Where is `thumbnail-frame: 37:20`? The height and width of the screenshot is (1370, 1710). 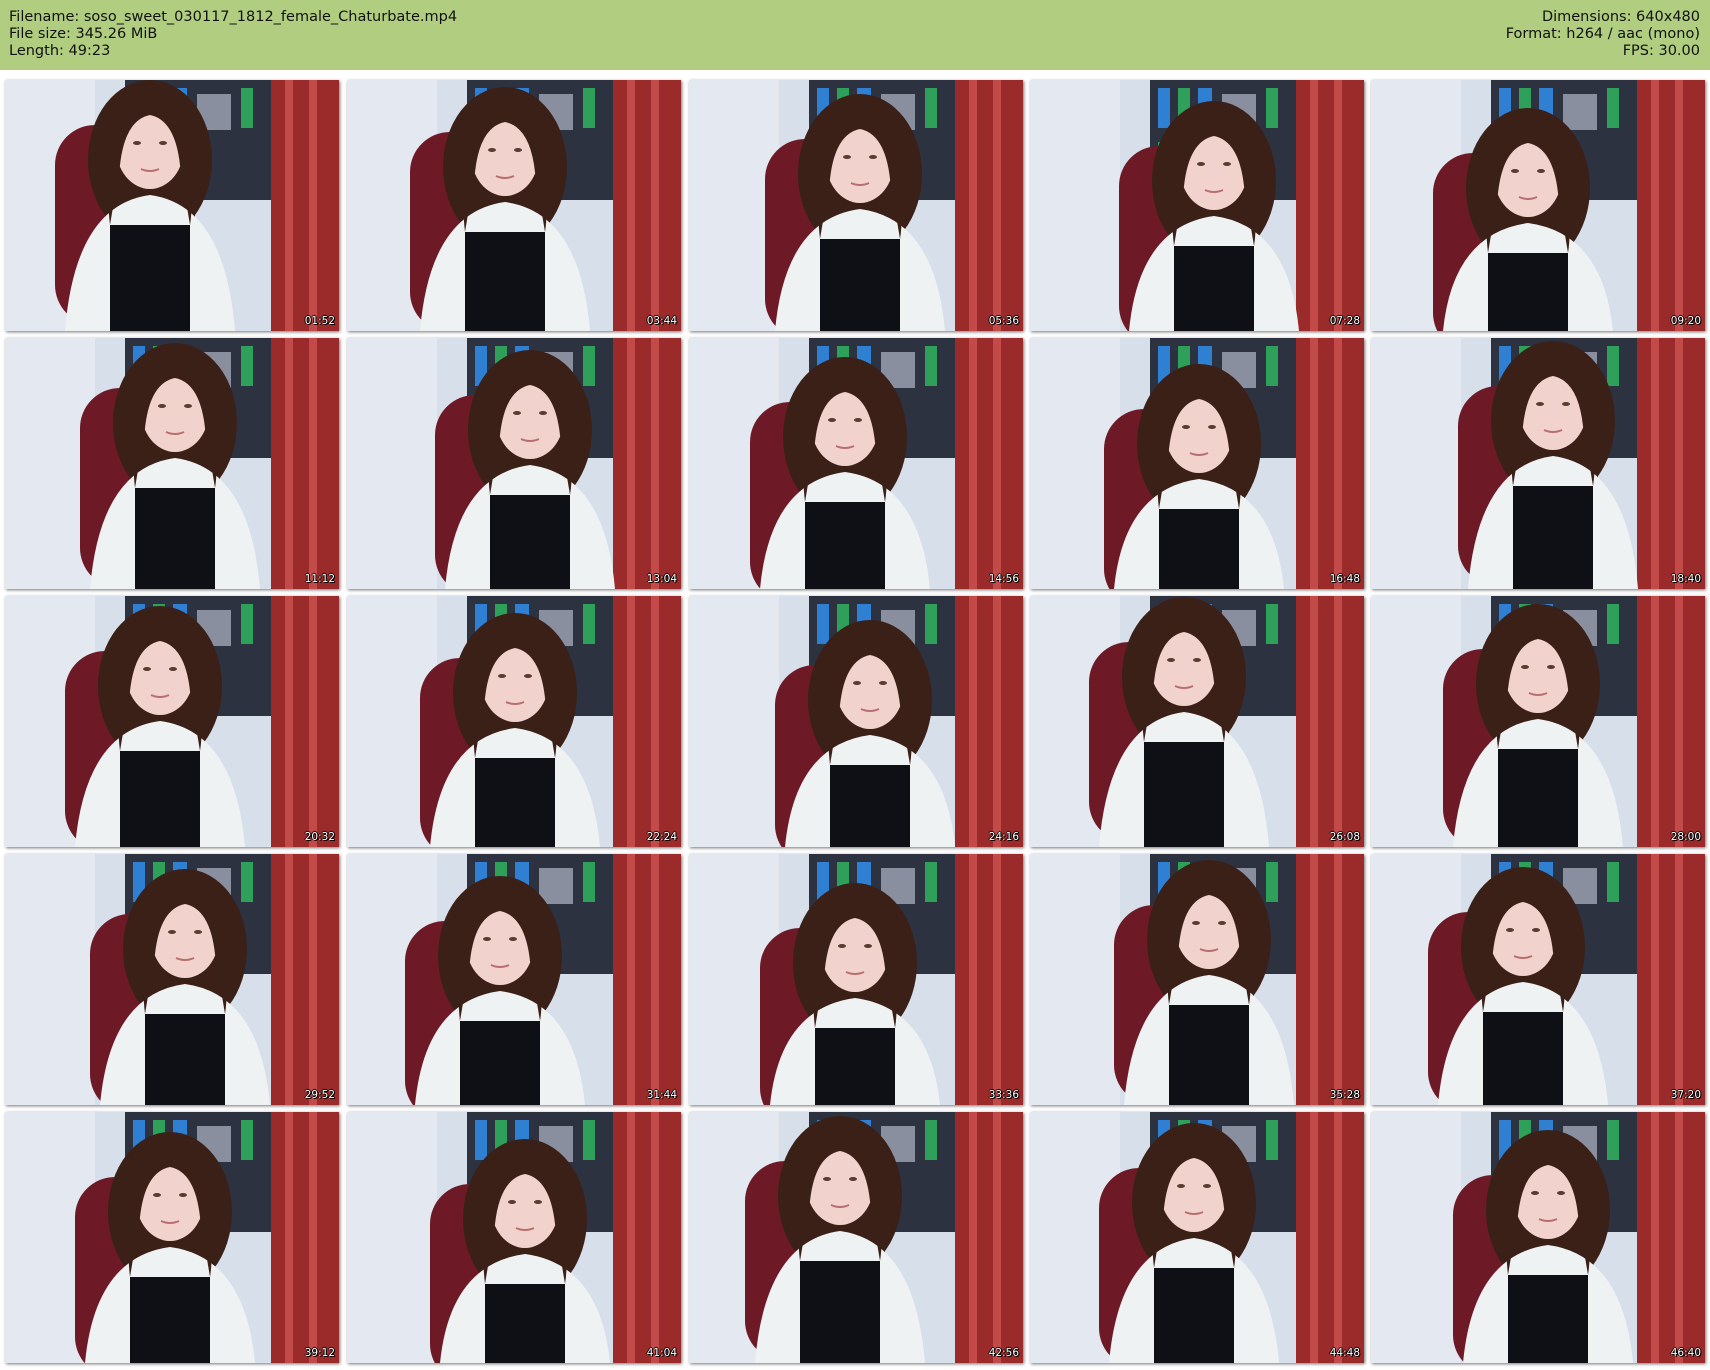
thumbnail-frame: 37:20 is located at coordinates (1538, 979).